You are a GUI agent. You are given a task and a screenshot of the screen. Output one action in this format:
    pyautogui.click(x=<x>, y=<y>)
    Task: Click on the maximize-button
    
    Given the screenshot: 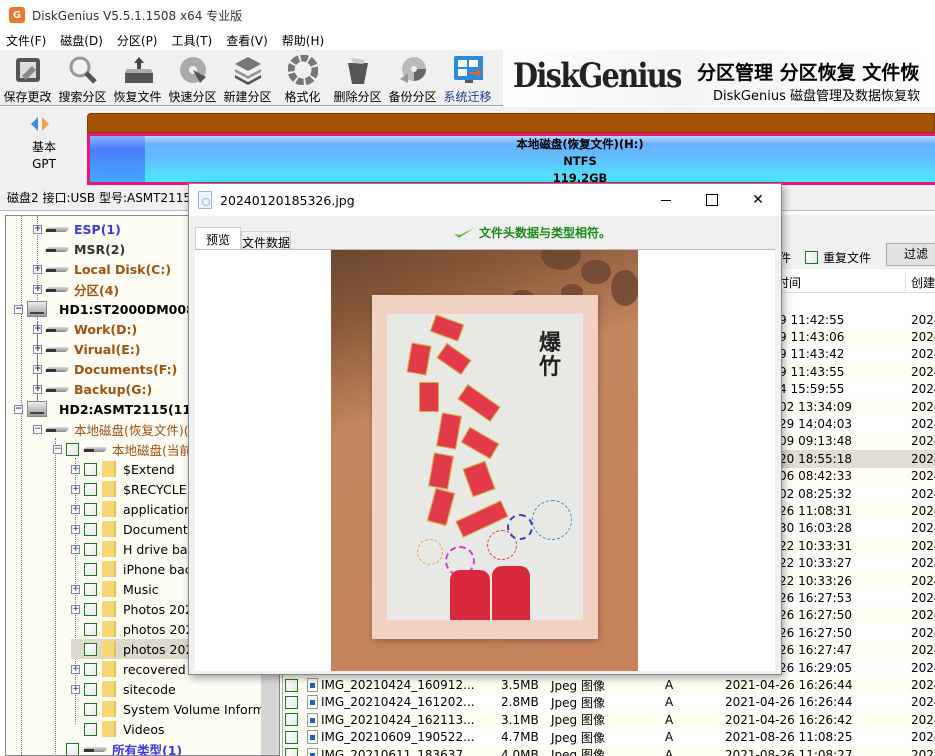 What is the action you would take?
    pyautogui.click(x=712, y=200)
    